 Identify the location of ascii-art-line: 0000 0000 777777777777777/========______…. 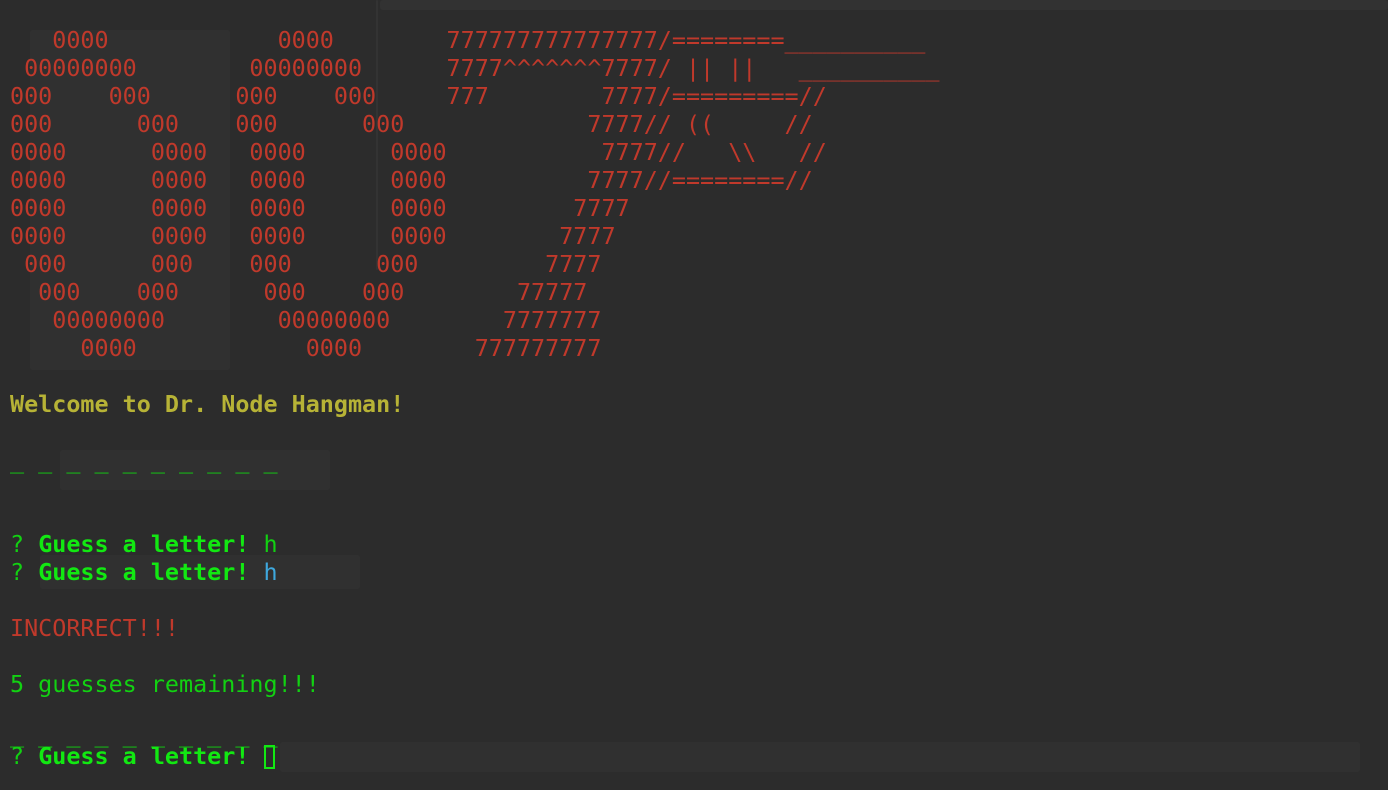
(468, 40).